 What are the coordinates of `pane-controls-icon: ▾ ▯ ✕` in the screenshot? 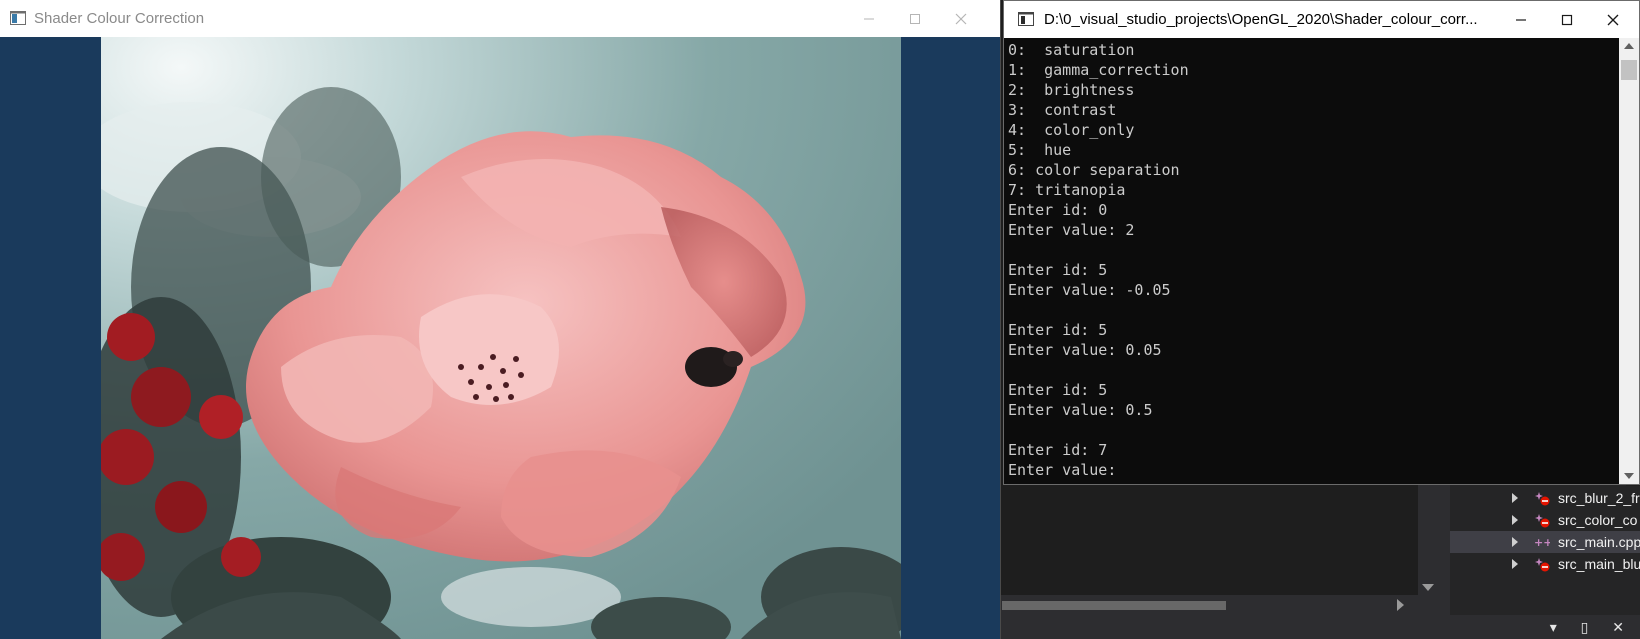 It's located at (1592, 627).